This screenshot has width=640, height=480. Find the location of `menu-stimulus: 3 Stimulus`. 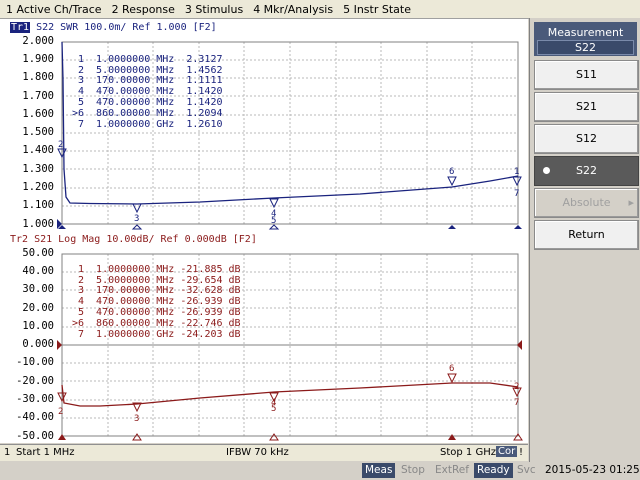

menu-stimulus: 3 Stimulus is located at coordinates (214, 9).